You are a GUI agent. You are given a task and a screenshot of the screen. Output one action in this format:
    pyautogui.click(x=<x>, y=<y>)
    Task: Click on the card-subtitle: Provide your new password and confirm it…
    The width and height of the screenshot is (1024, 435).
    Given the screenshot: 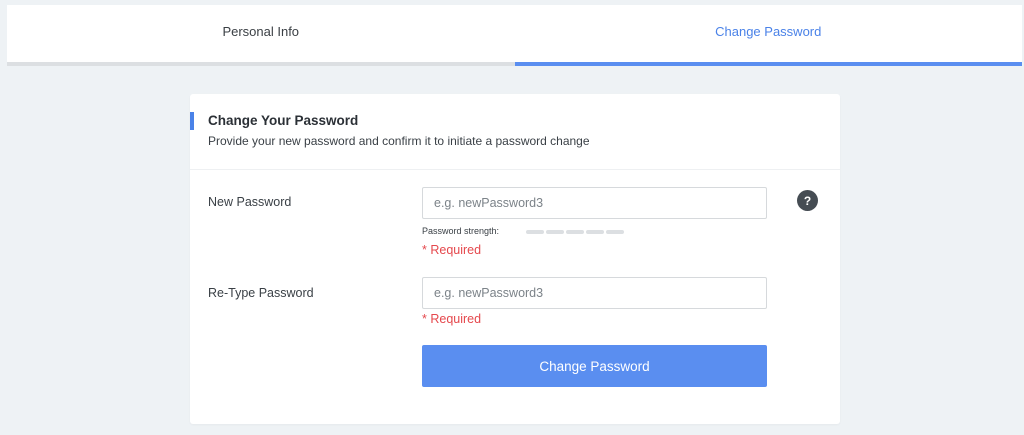 What is the action you would take?
    pyautogui.click(x=399, y=141)
    